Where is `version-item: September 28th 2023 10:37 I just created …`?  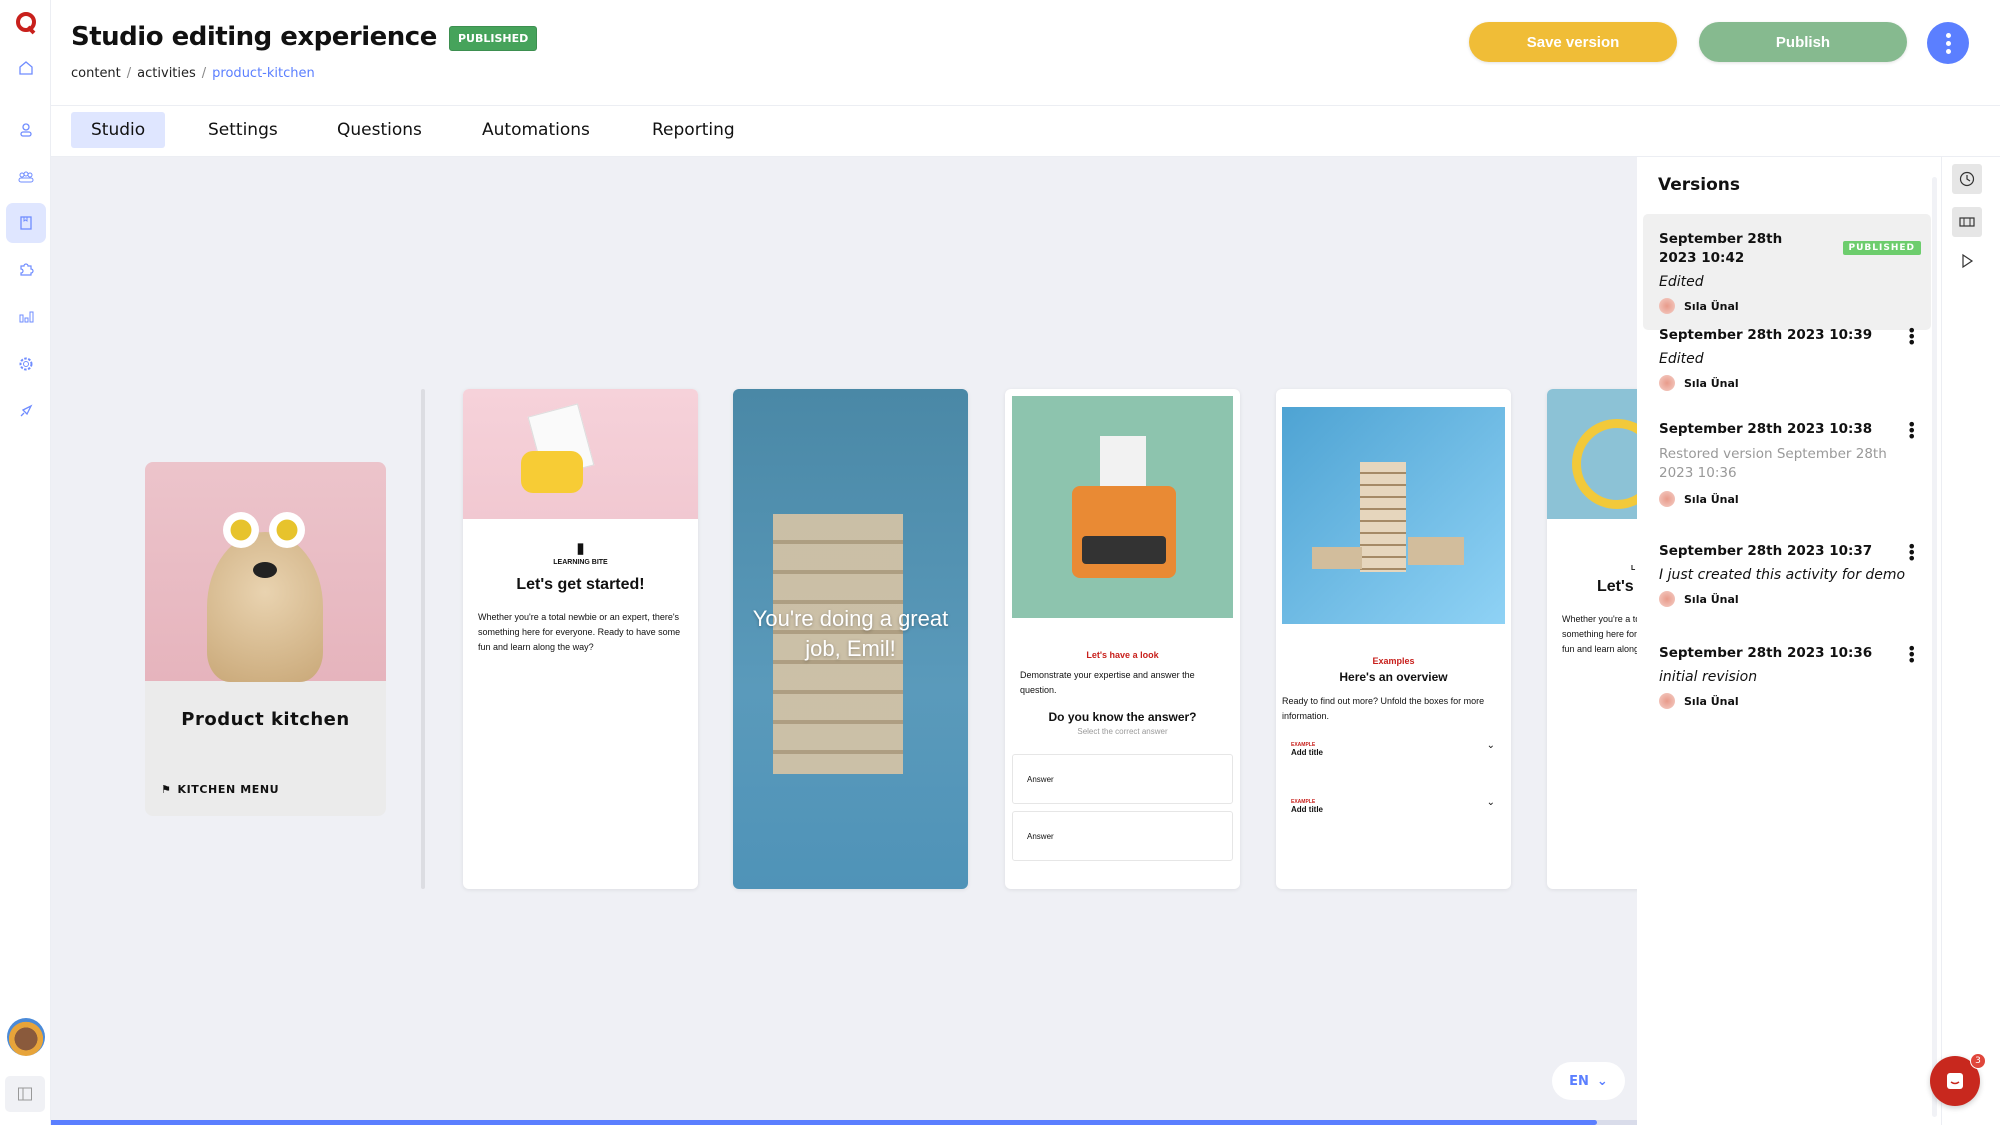
version-item: September 28th 2023 10:37 I just created … is located at coordinates (1787, 573).